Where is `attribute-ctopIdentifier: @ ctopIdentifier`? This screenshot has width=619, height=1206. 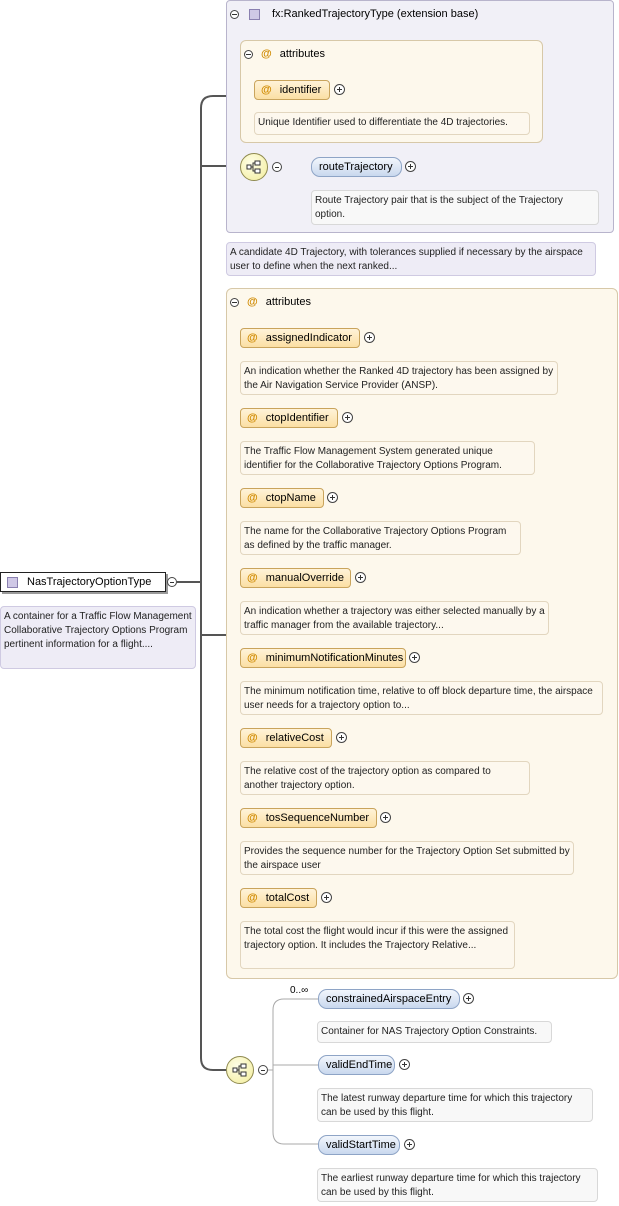 attribute-ctopIdentifier: @ ctopIdentifier is located at coordinates (289, 418).